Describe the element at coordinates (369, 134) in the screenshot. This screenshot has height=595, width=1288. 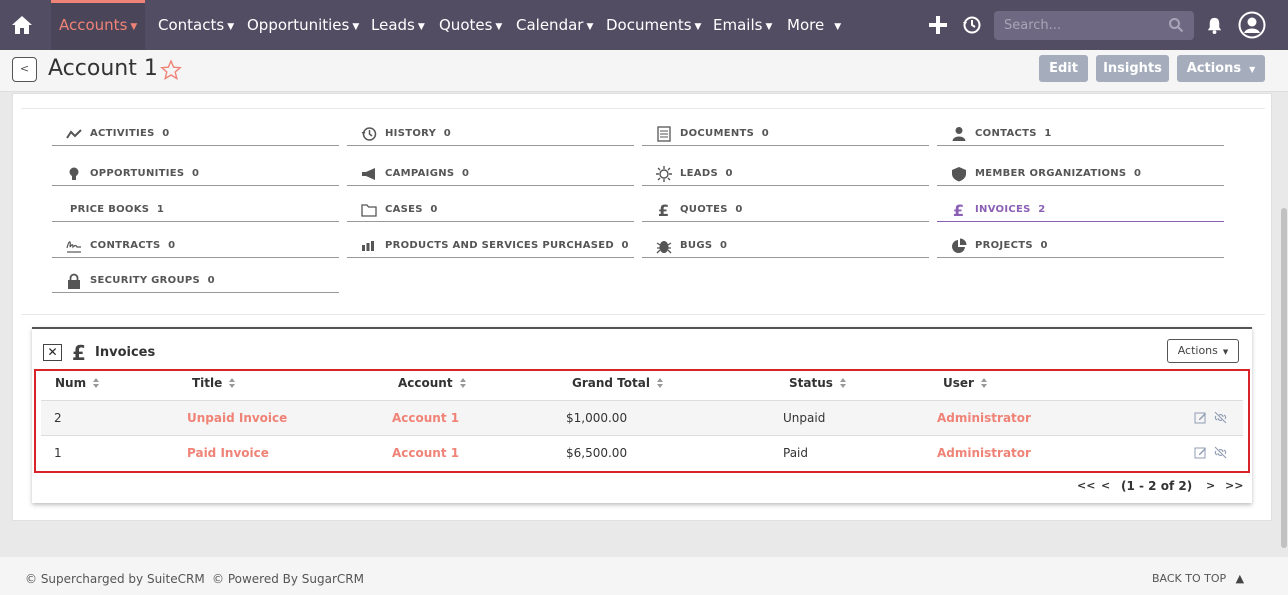
I see `history-icon` at that location.